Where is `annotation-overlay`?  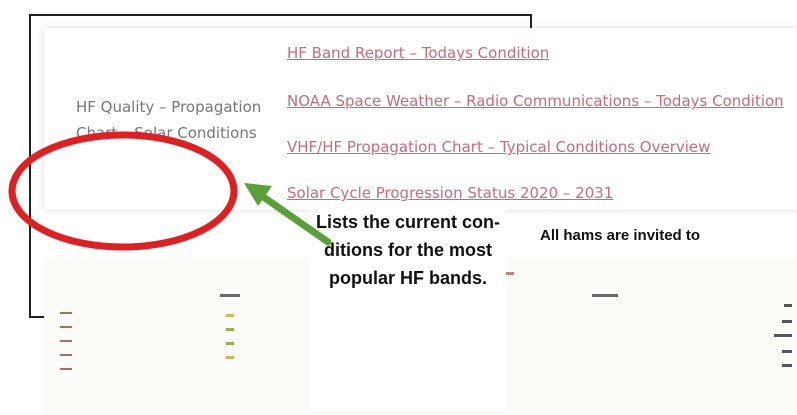
annotation-overlay is located at coordinates (170, 191).